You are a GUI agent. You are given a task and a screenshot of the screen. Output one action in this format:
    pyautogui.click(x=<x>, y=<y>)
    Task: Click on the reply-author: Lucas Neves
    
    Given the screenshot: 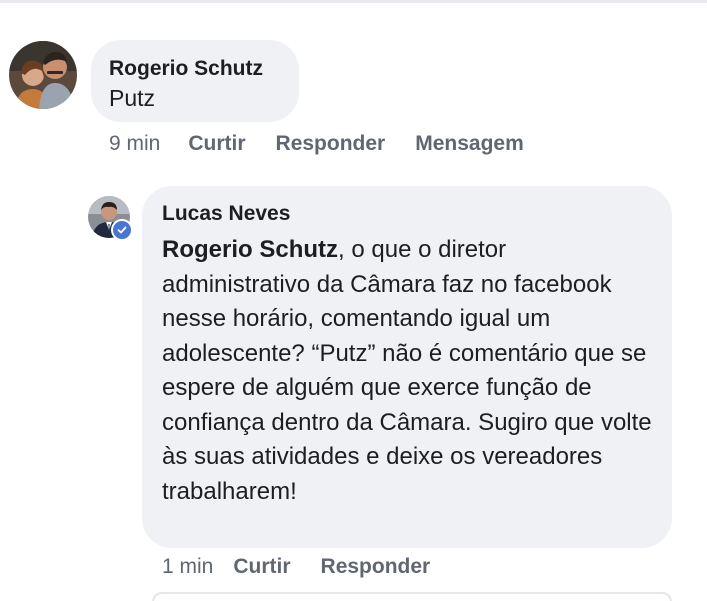 What is the action you would take?
    pyautogui.click(x=407, y=214)
    